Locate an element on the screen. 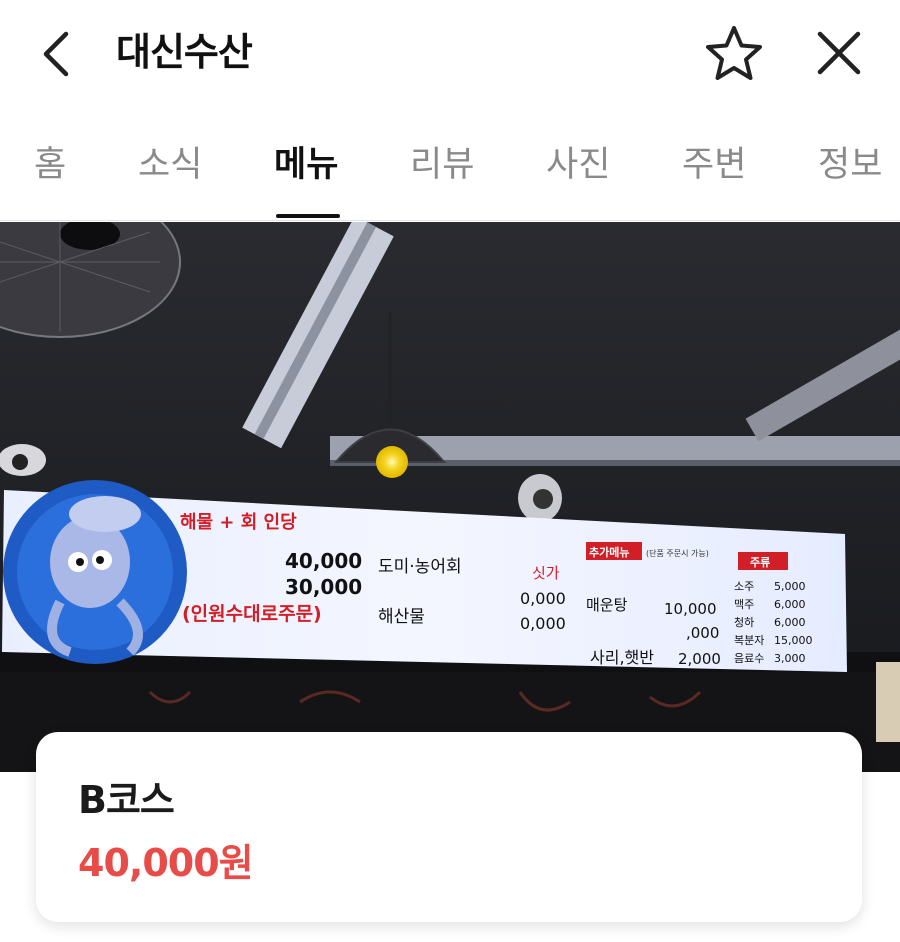 The width and height of the screenshot is (900, 942). back-button is located at coordinates (58, 54).